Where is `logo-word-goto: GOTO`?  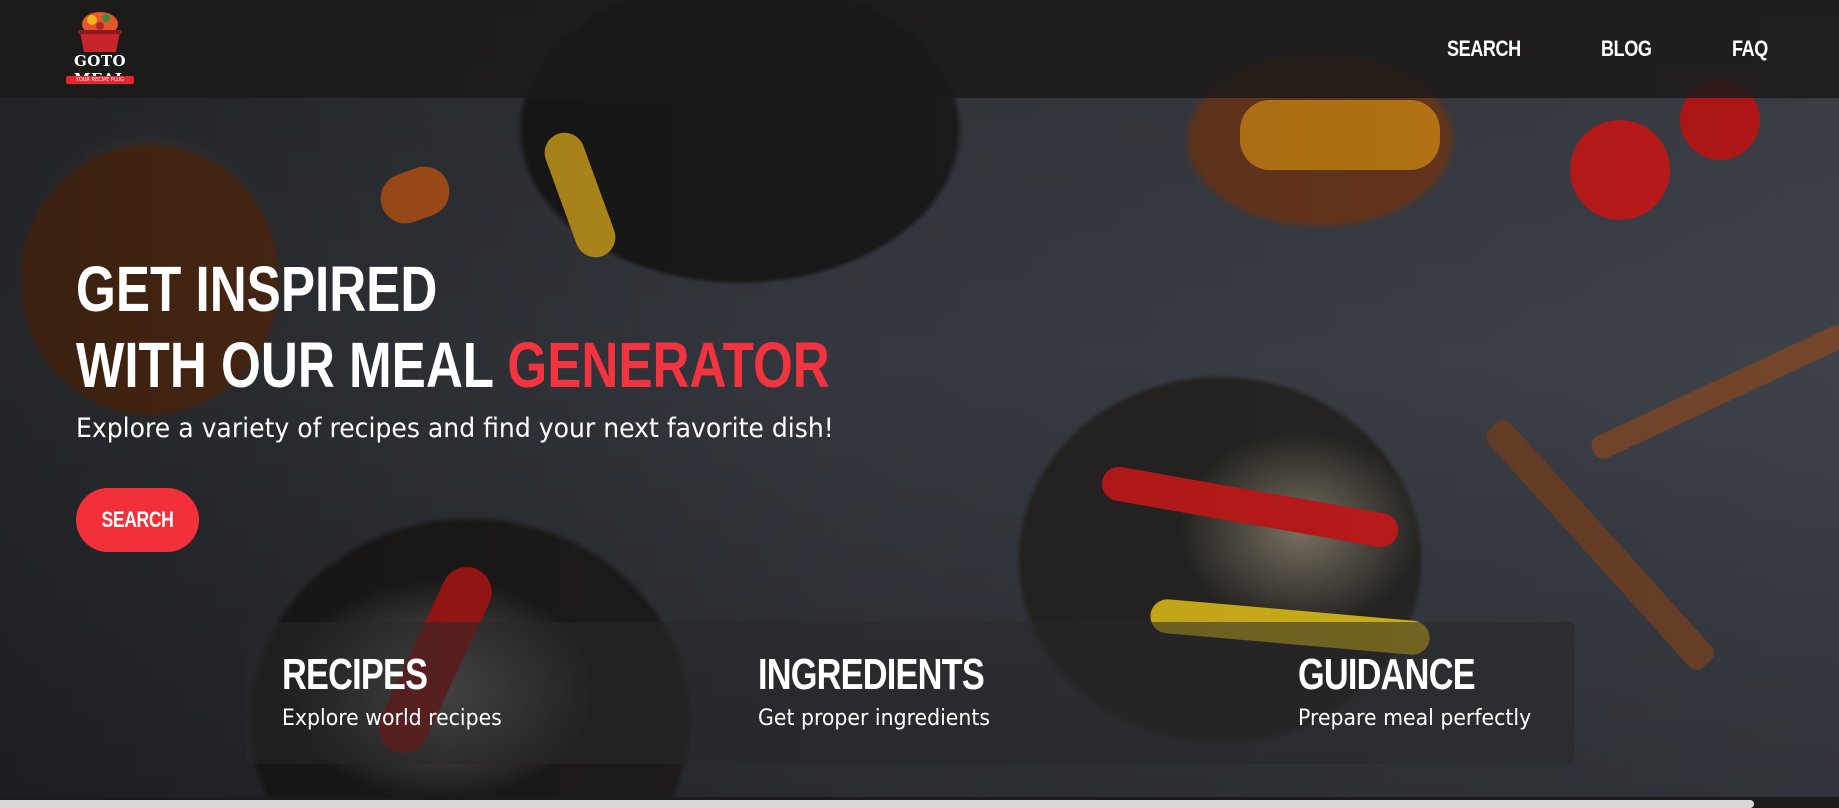 logo-word-goto: GOTO is located at coordinates (100, 61).